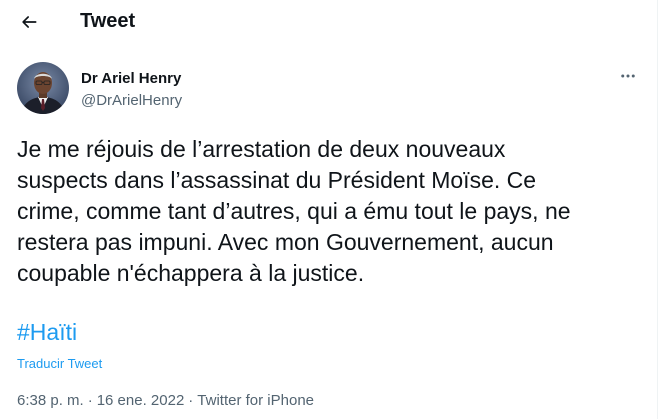 Image resolution: width=658 pixels, height=419 pixels. Describe the element at coordinates (59, 364) in the screenshot. I see `translate-tweet-link: Traducir Tweet` at that location.